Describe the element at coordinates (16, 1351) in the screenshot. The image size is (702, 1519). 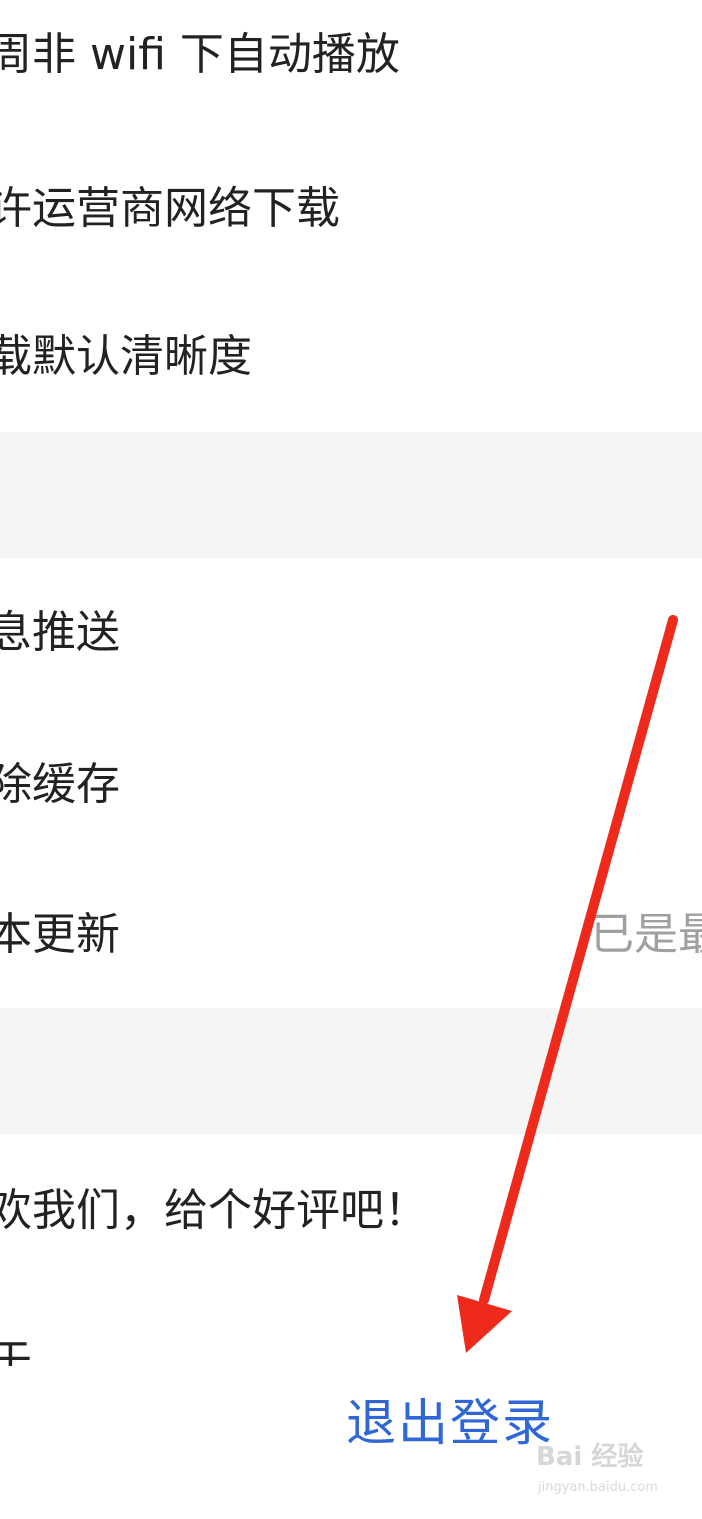
I see `settings-row-label: 于` at that location.